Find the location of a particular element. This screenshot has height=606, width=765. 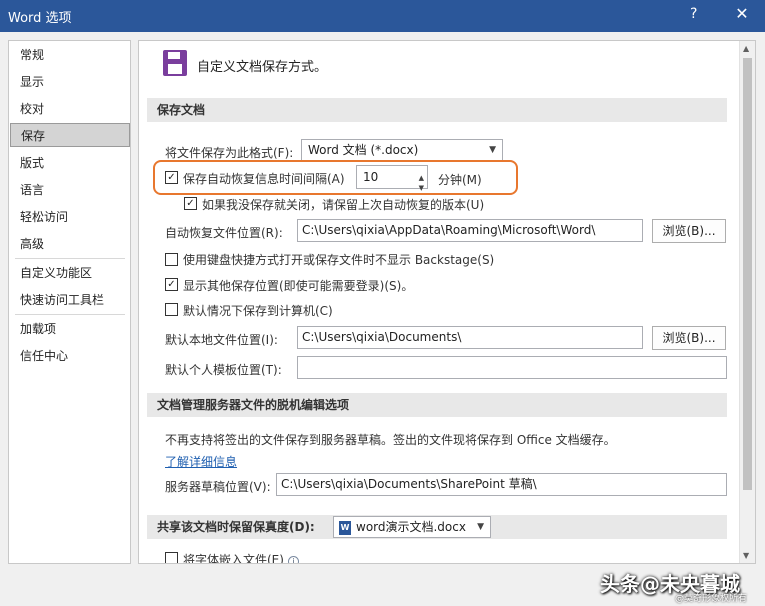

scroll-down-icon: ▼ is located at coordinates (746, 555).